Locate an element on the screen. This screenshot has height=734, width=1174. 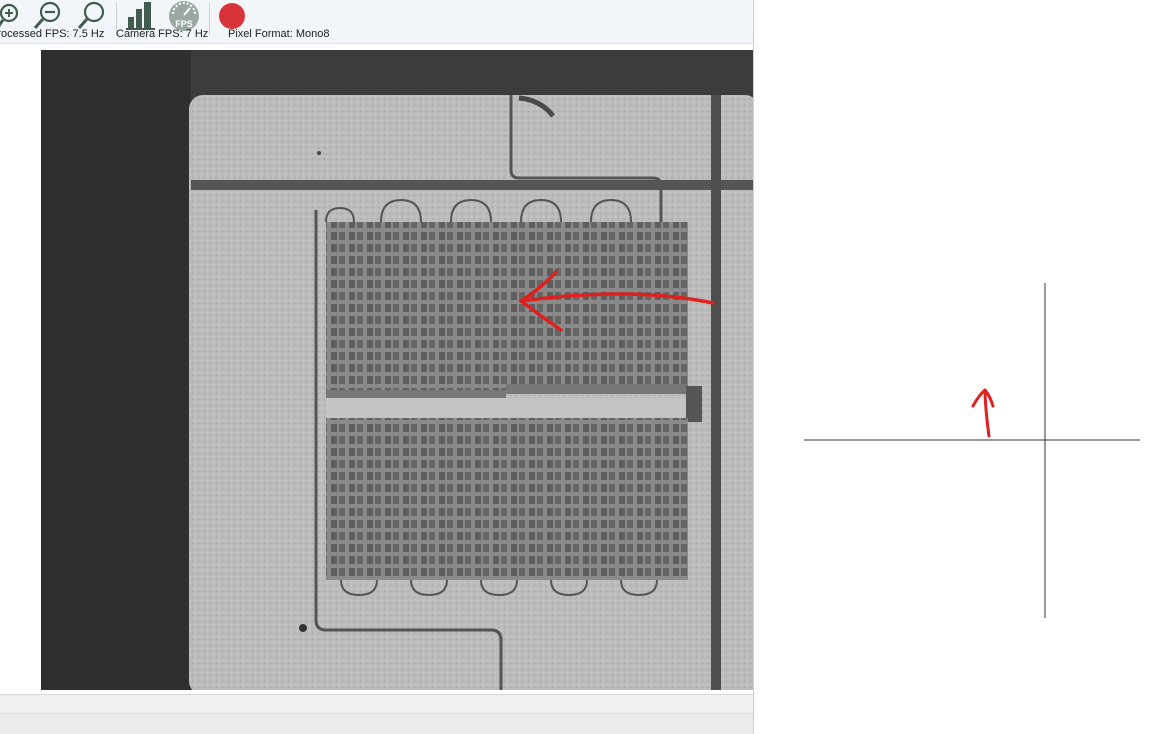
status-bar is located at coordinates (376, 714).